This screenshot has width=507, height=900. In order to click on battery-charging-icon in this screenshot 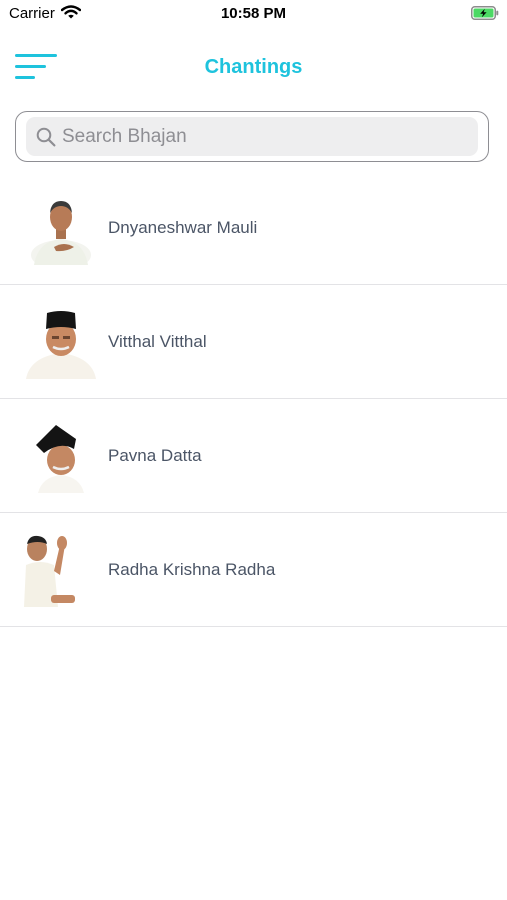, I will do `click(485, 13)`.